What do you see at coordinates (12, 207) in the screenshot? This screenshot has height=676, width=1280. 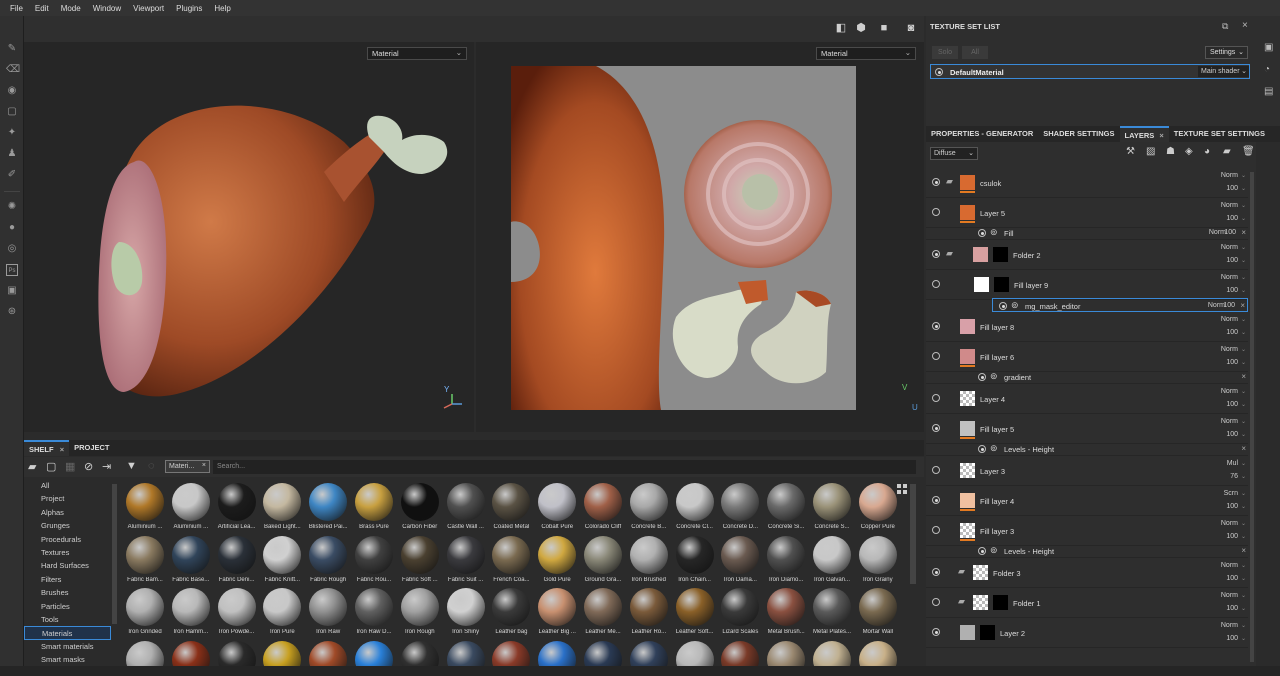 I see `settings-icon: ✺` at bounding box center [12, 207].